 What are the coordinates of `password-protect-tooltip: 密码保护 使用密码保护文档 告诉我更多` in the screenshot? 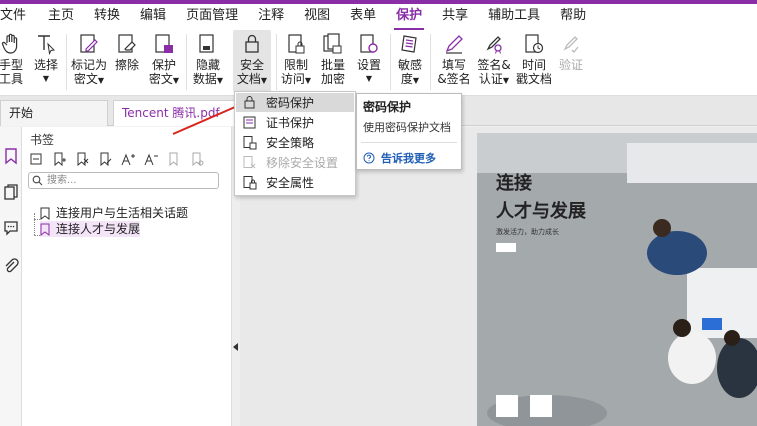 It's located at (409, 131).